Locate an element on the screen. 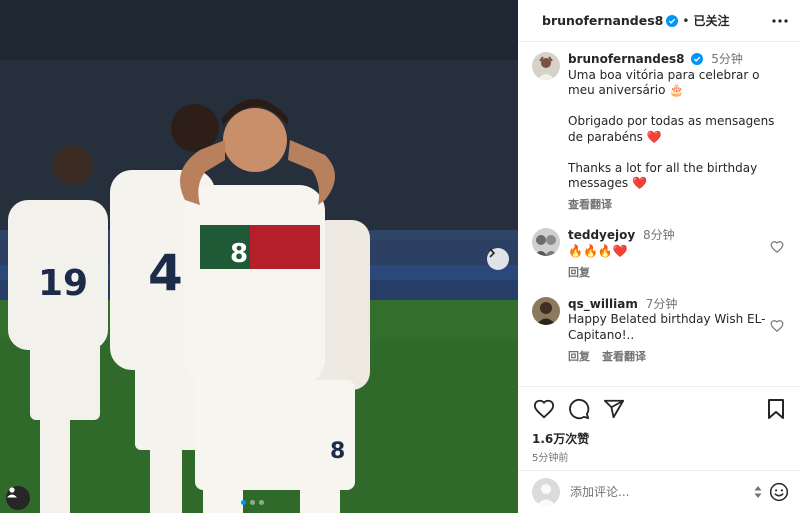  comment-body: teddyejoy 8分钟 🔥🔥🔥❤️ 回复 is located at coordinates (673, 254).